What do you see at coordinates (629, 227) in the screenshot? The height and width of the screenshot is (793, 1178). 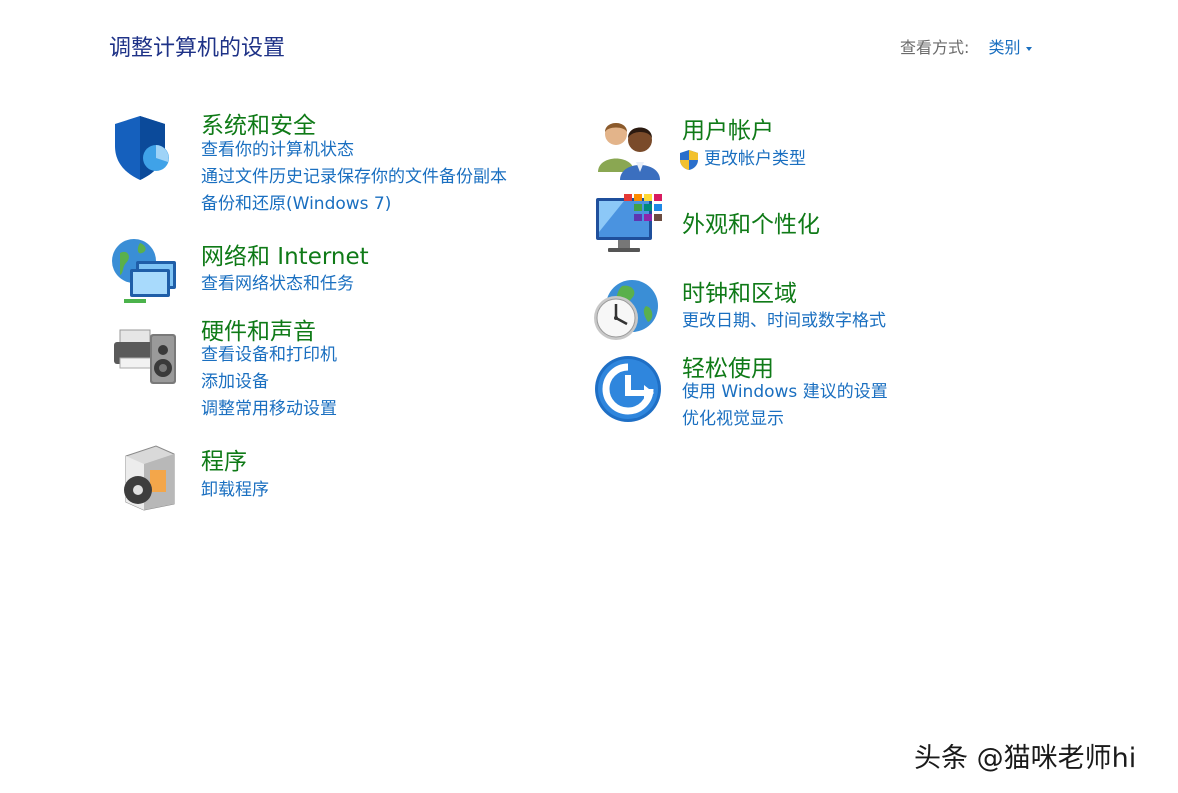 I see `monitor-palette-icon` at bounding box center [629, 227].